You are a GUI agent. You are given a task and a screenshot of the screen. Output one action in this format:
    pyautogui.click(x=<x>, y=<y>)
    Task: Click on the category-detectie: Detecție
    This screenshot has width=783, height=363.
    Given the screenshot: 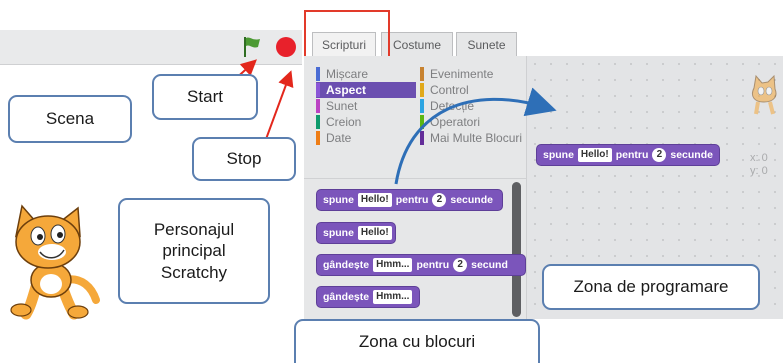 What is the action you would take?
    pyautogui.click(x=473, y=106)
    